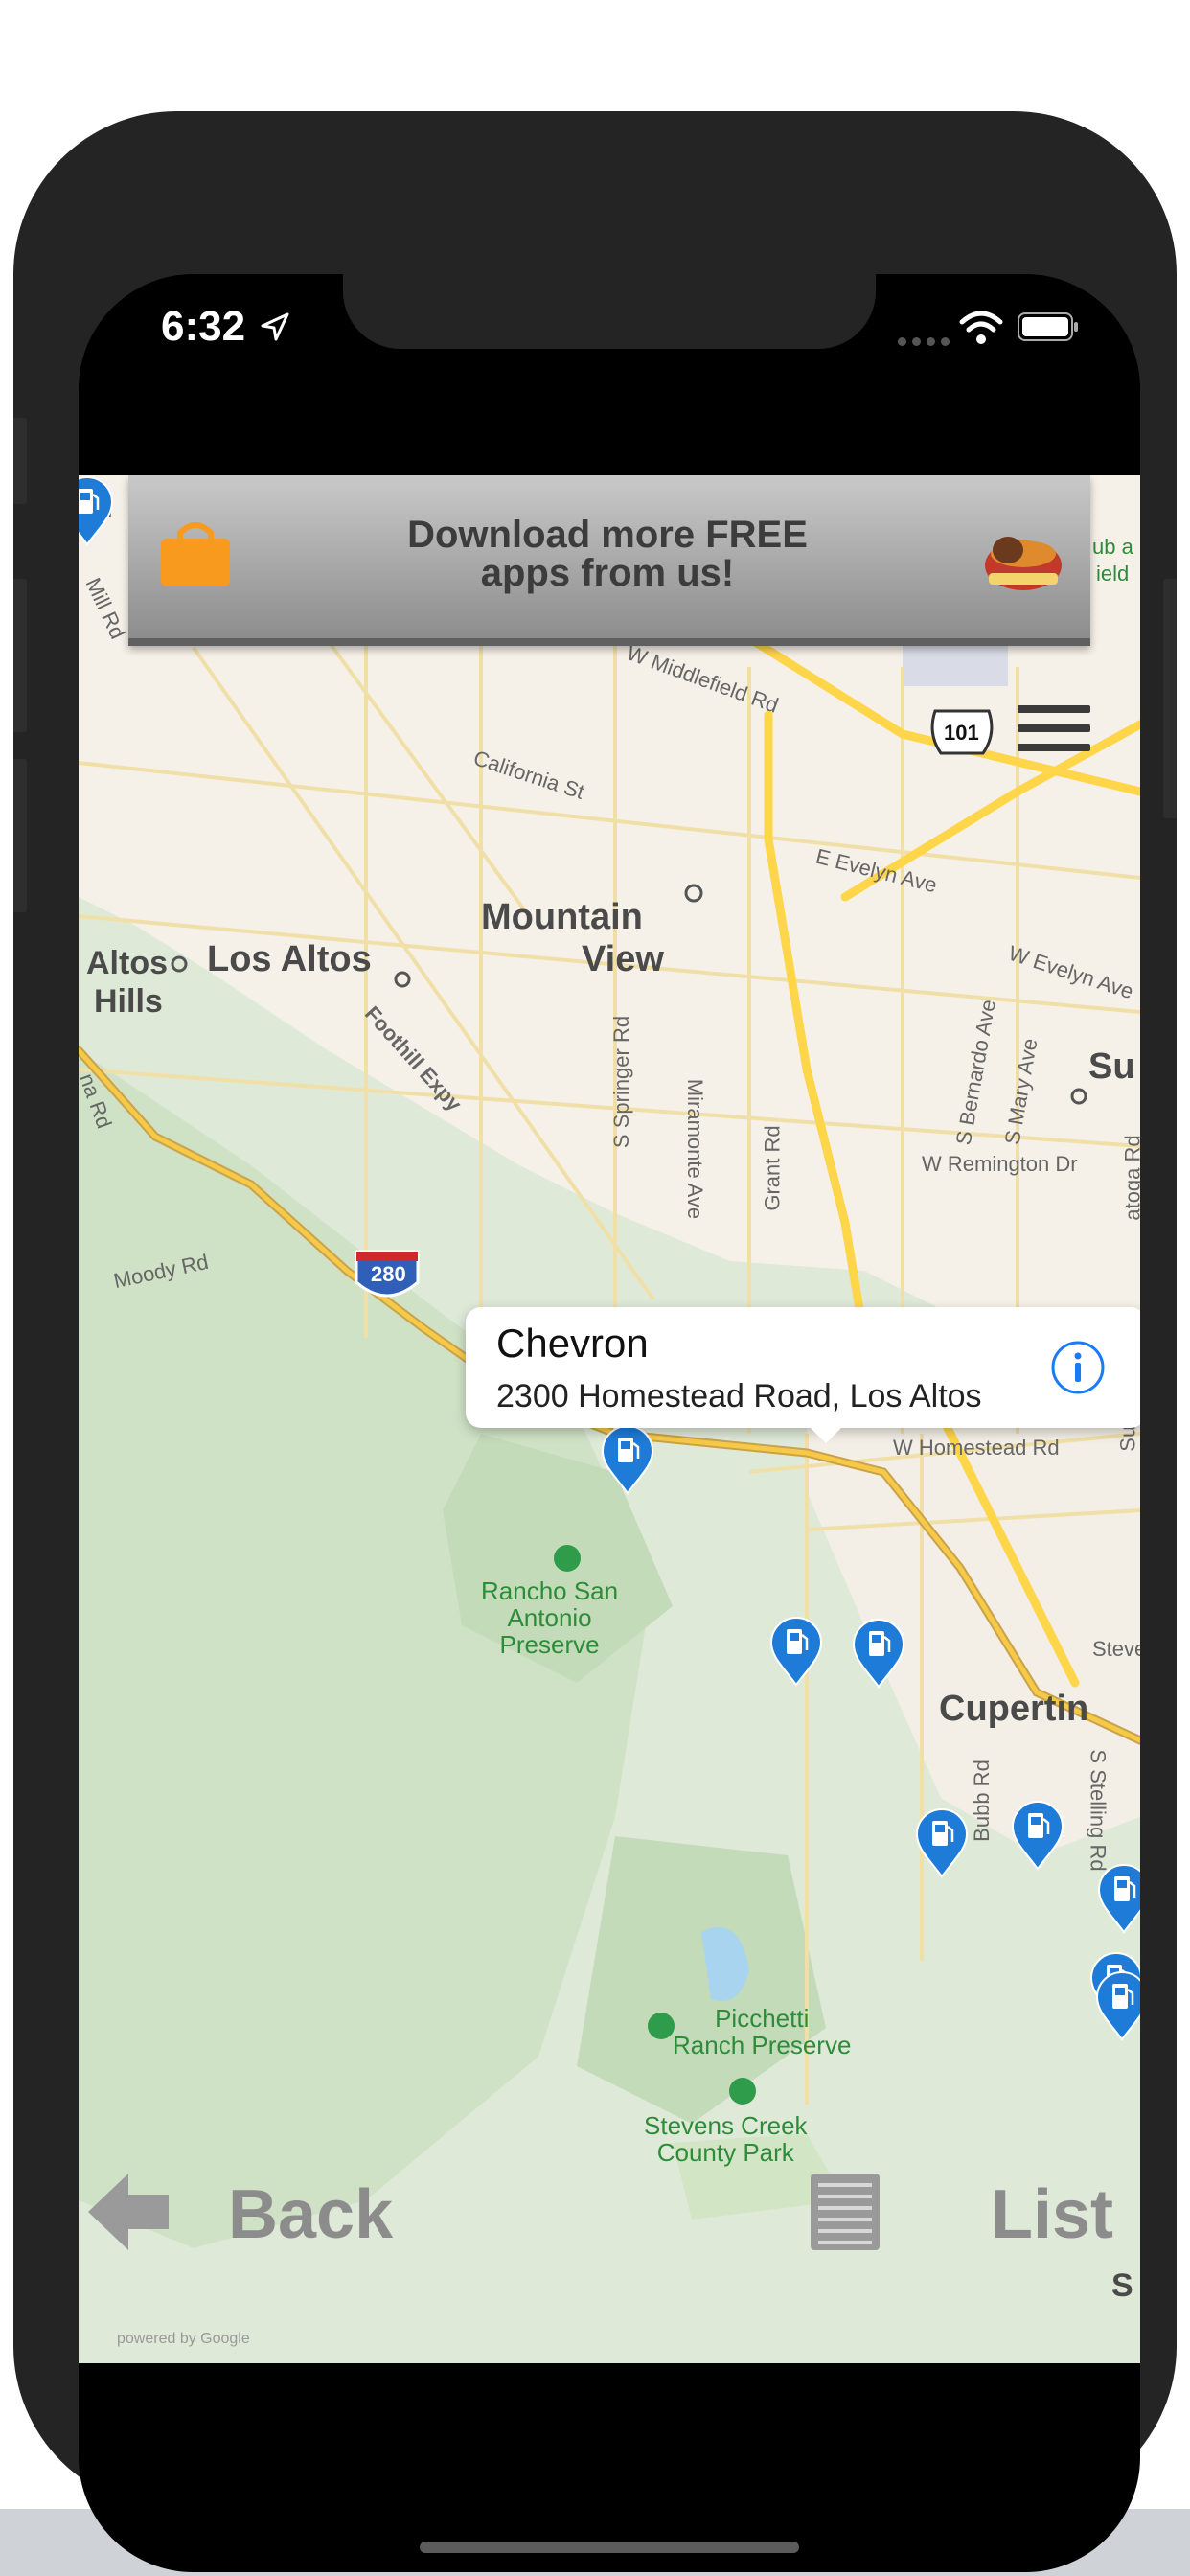  What do you see at coordinates (739, 1396) in the screenshot?
I see `callout-address: 2300 Homestead Road, Los Altos` at bounding box center [739, 1396].